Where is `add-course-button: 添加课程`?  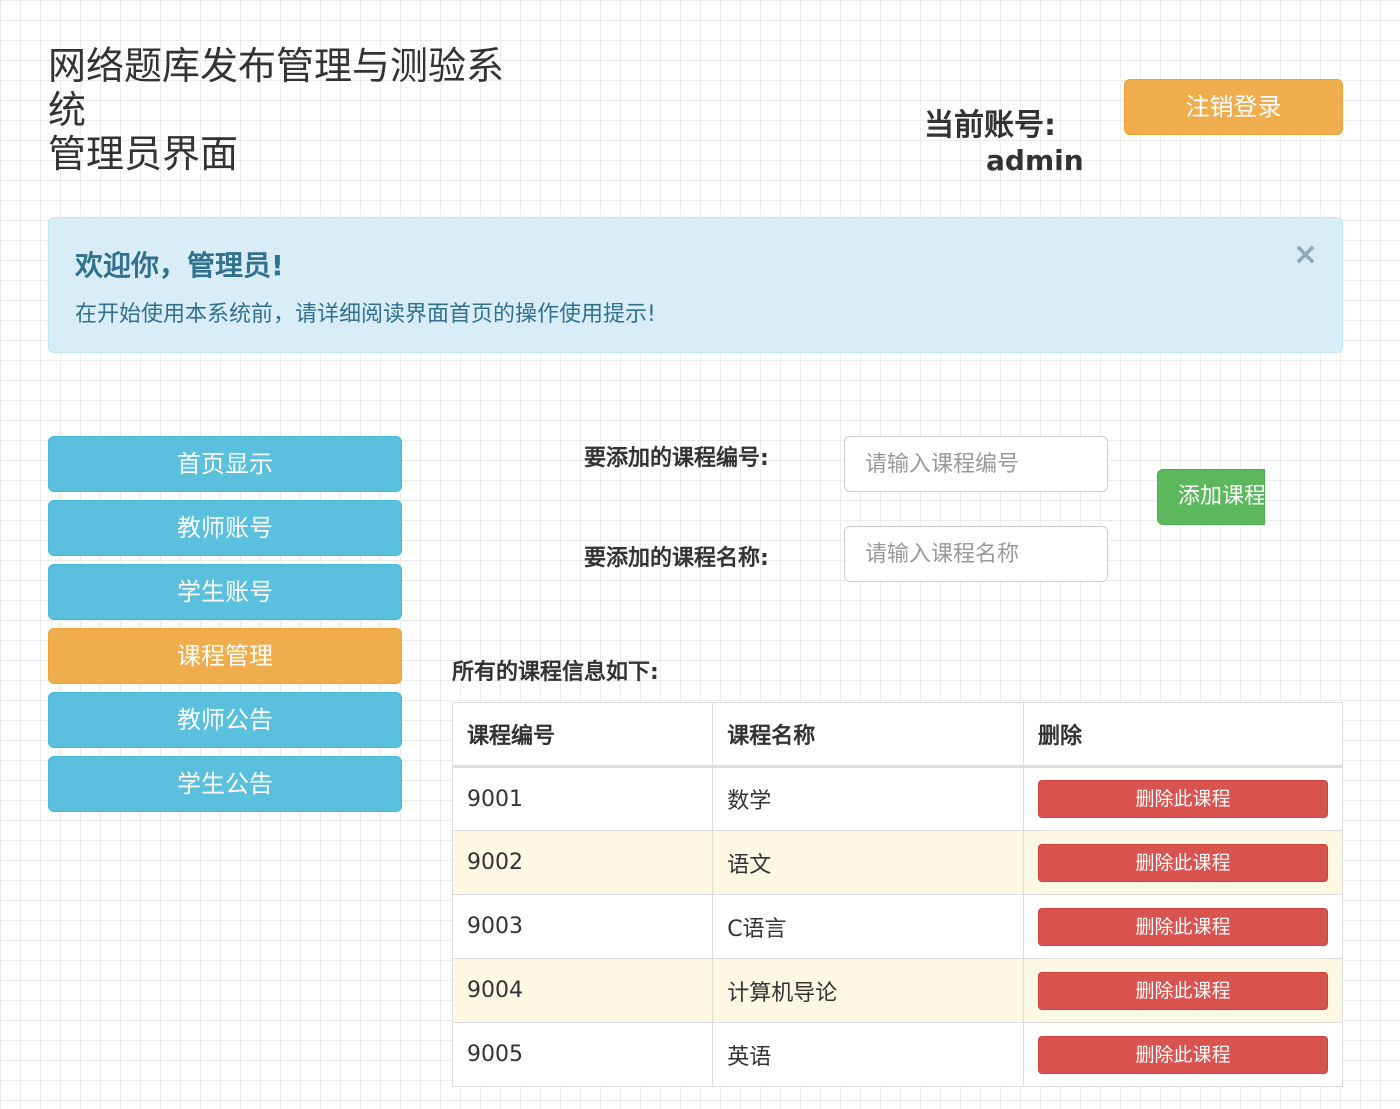
add-course-button: 添加课程 is located at coordinates (1211, 497).